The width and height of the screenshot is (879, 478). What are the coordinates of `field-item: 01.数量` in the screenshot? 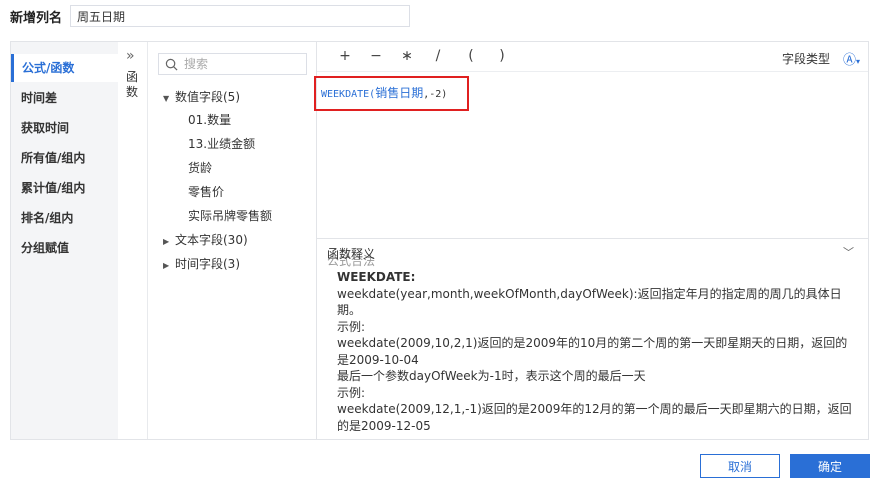 It's located at (209, 120).